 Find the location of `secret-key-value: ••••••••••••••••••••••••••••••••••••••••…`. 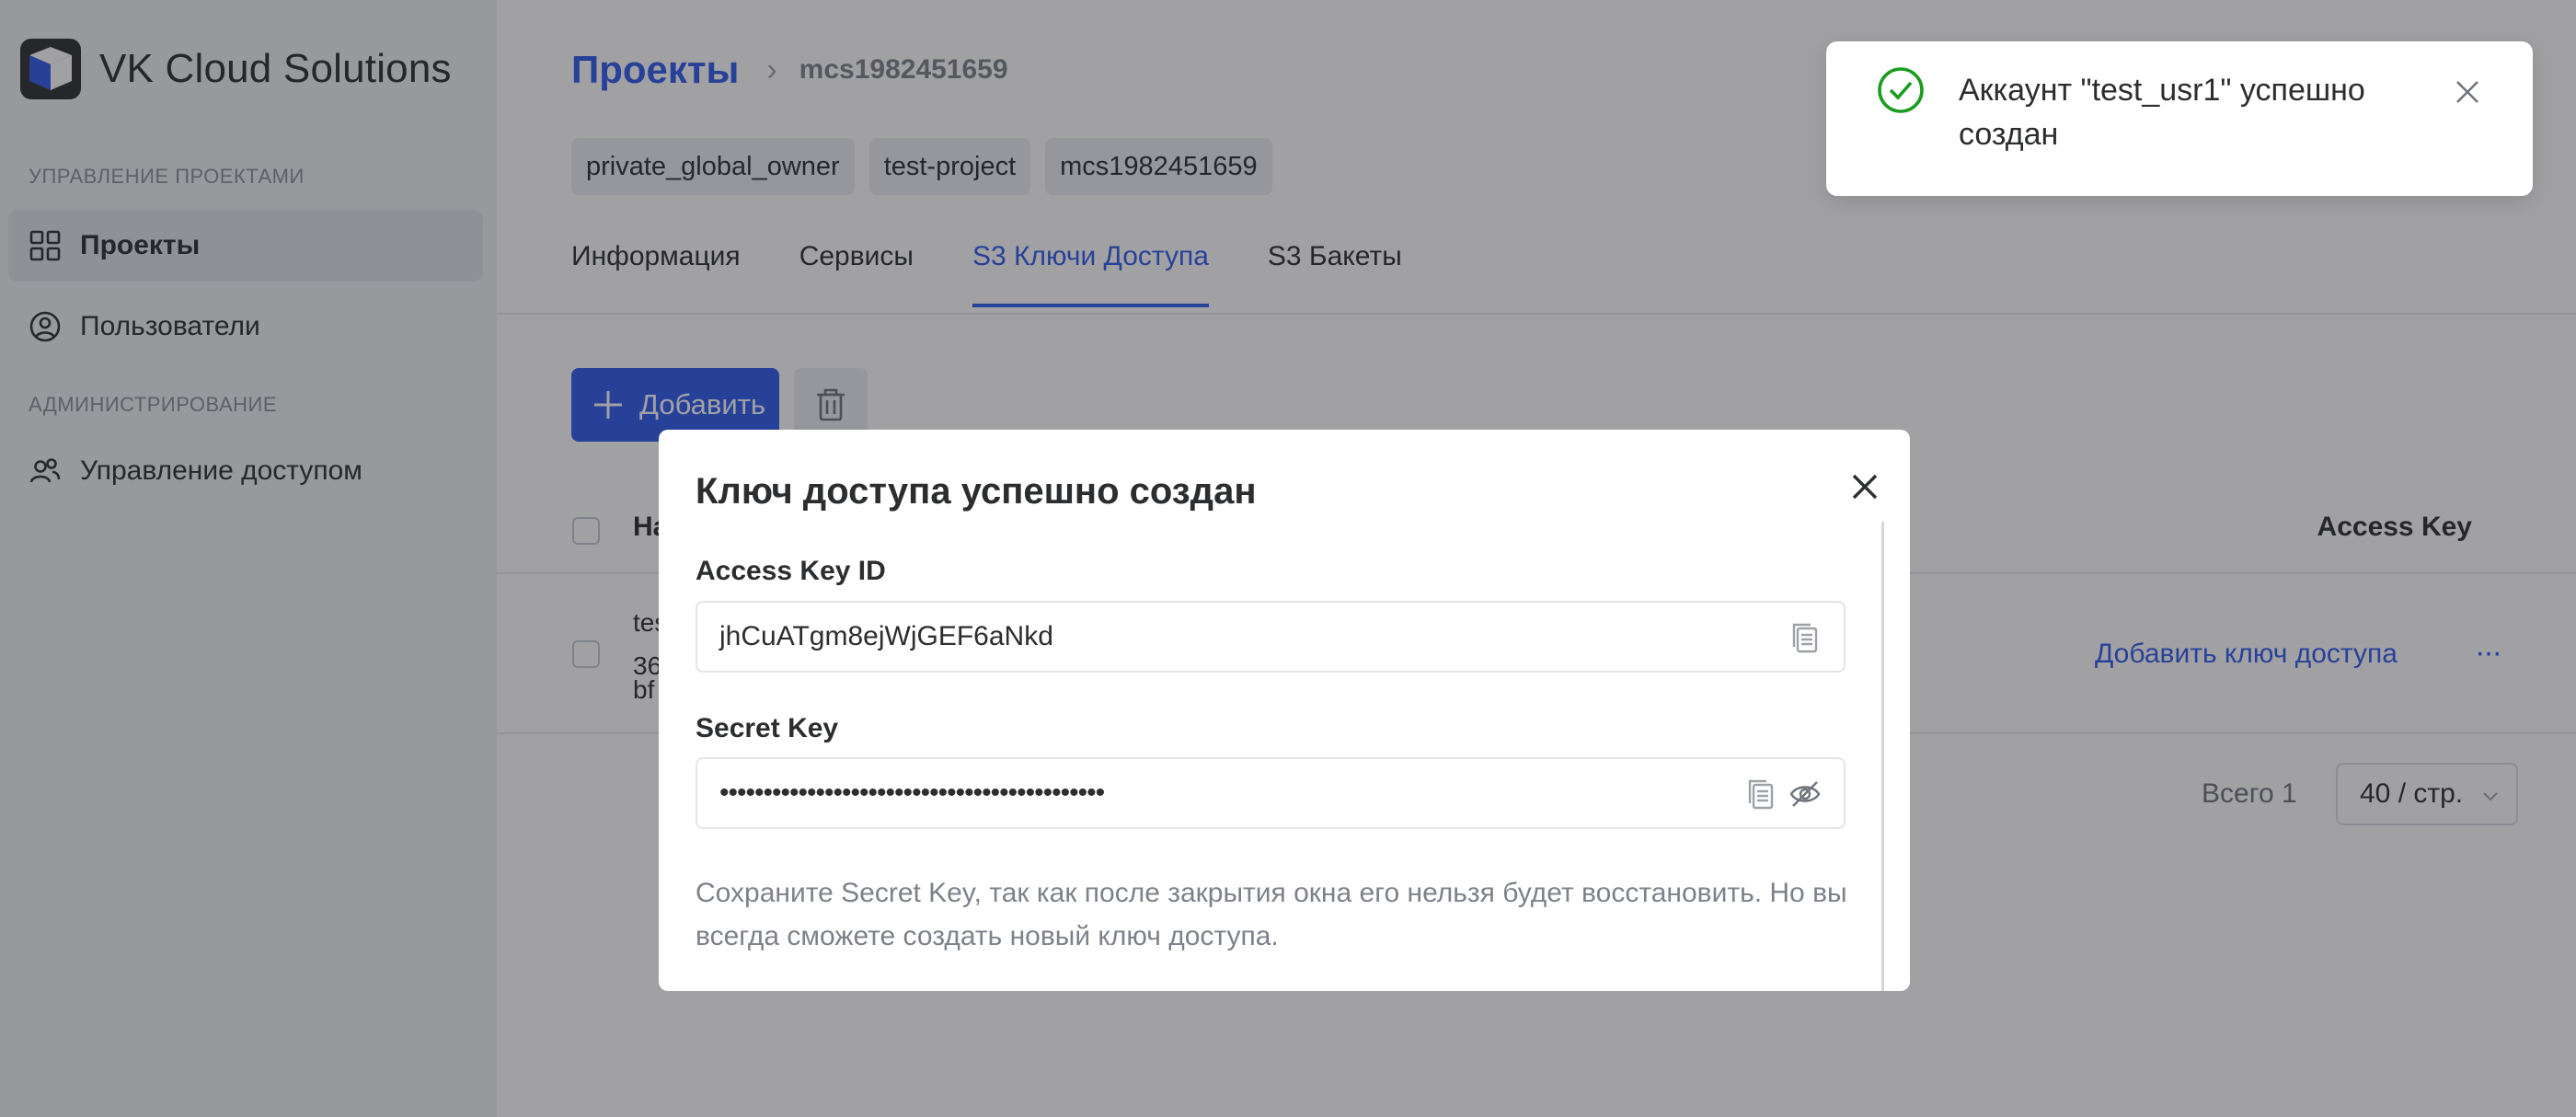

secret-key-value: ••••••••••••••••••••••••••••••••••••••••… is located at coordinates (912, 792).